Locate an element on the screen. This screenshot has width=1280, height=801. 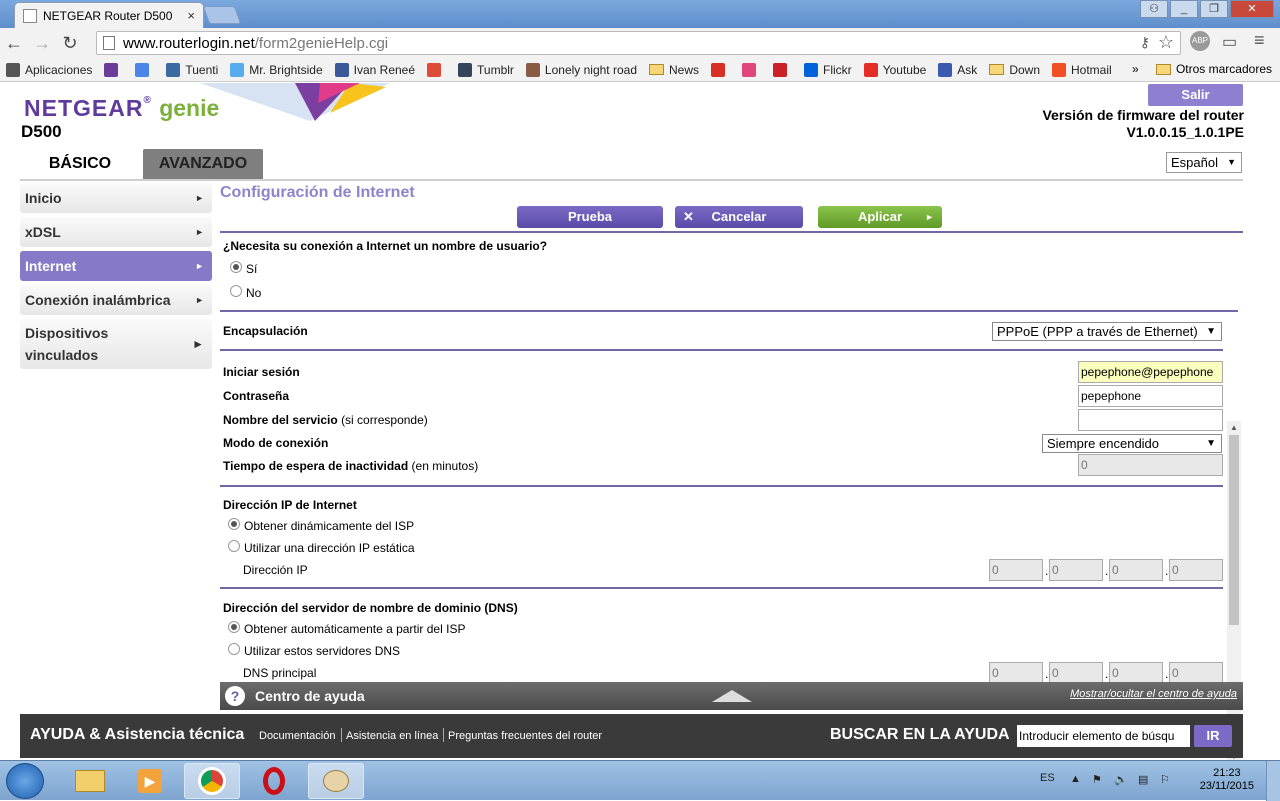
browser-tab: NETGEAR Router D500 × is located at coordinates (109, 15).